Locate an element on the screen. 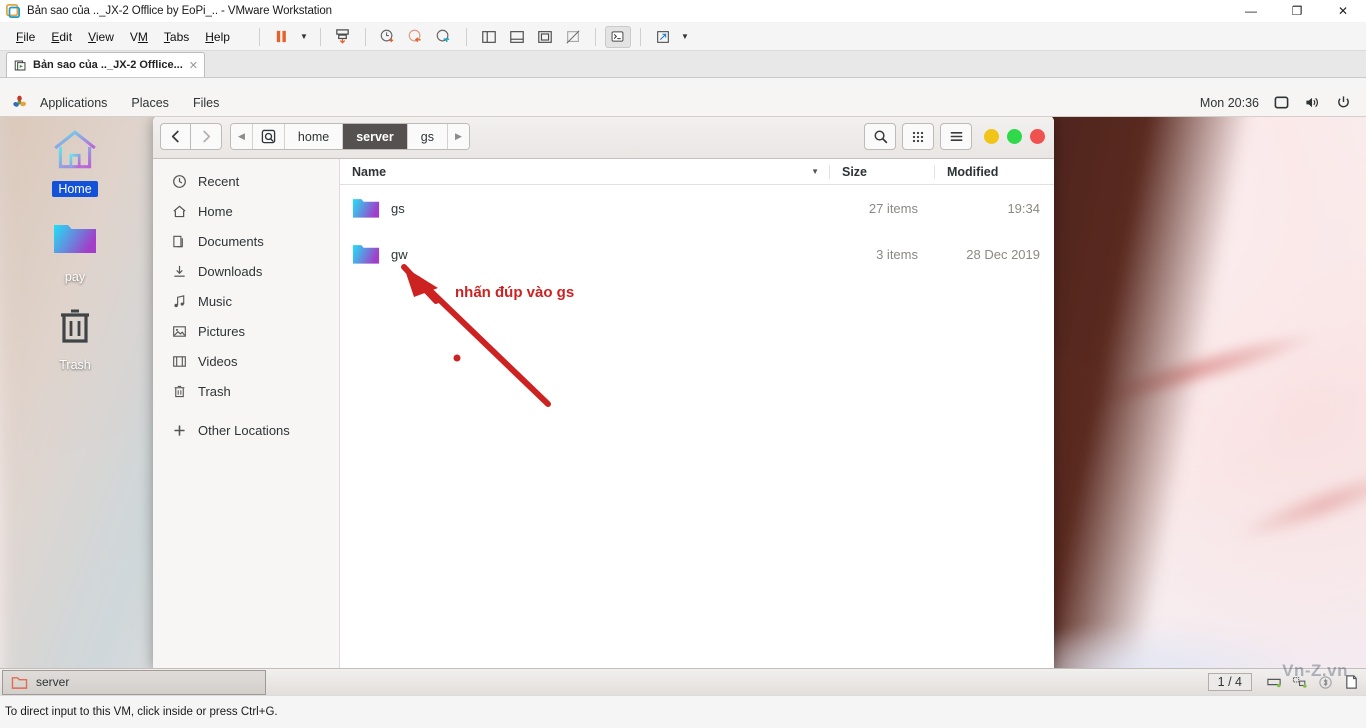 Image resolution: width=1366 pixels, height=728 pixels. column-header-size: Size is located at coordinates (881, 171).